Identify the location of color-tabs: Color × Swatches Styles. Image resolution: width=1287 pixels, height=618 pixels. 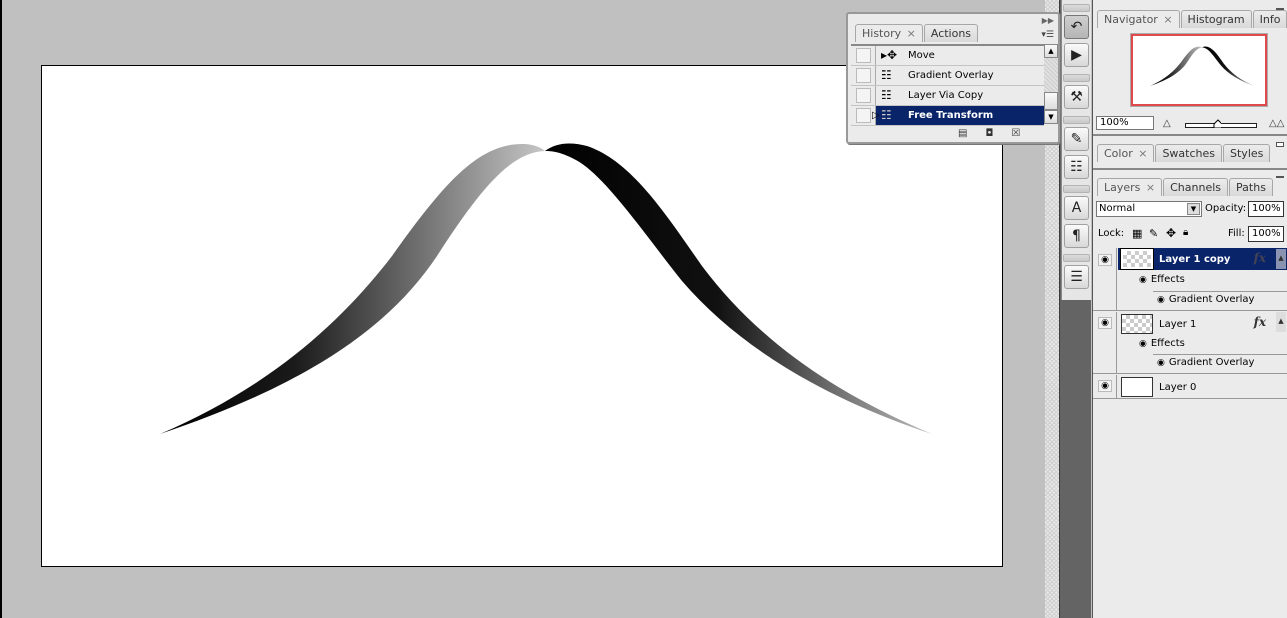
(1190, 151).